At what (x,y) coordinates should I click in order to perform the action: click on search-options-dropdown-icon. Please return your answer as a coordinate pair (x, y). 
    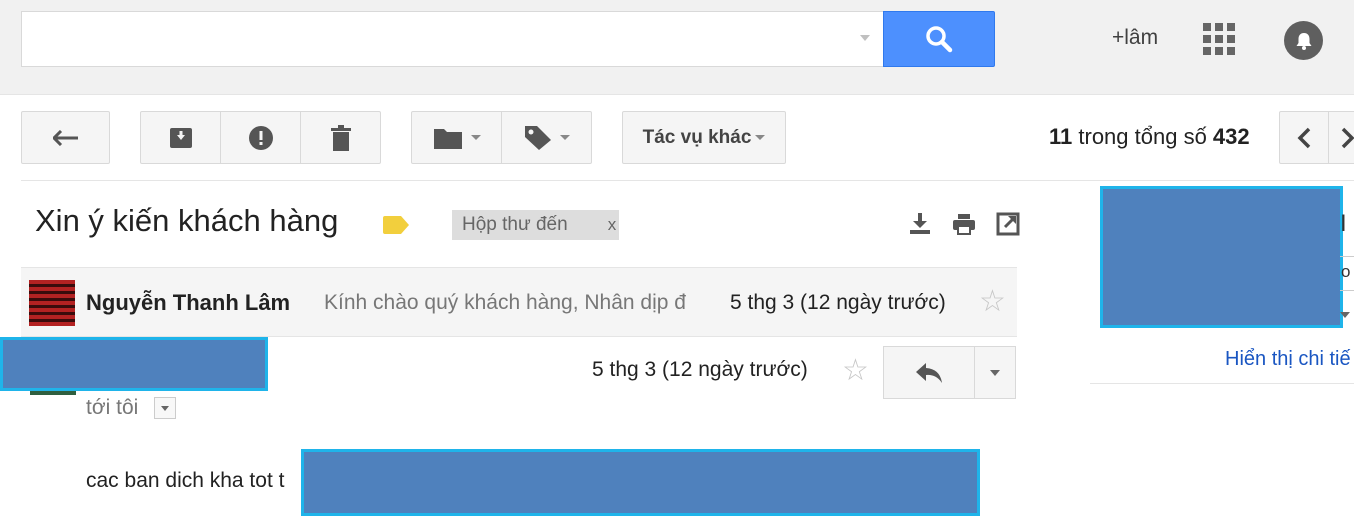
    Looking at the image, I should click on (865, 38).